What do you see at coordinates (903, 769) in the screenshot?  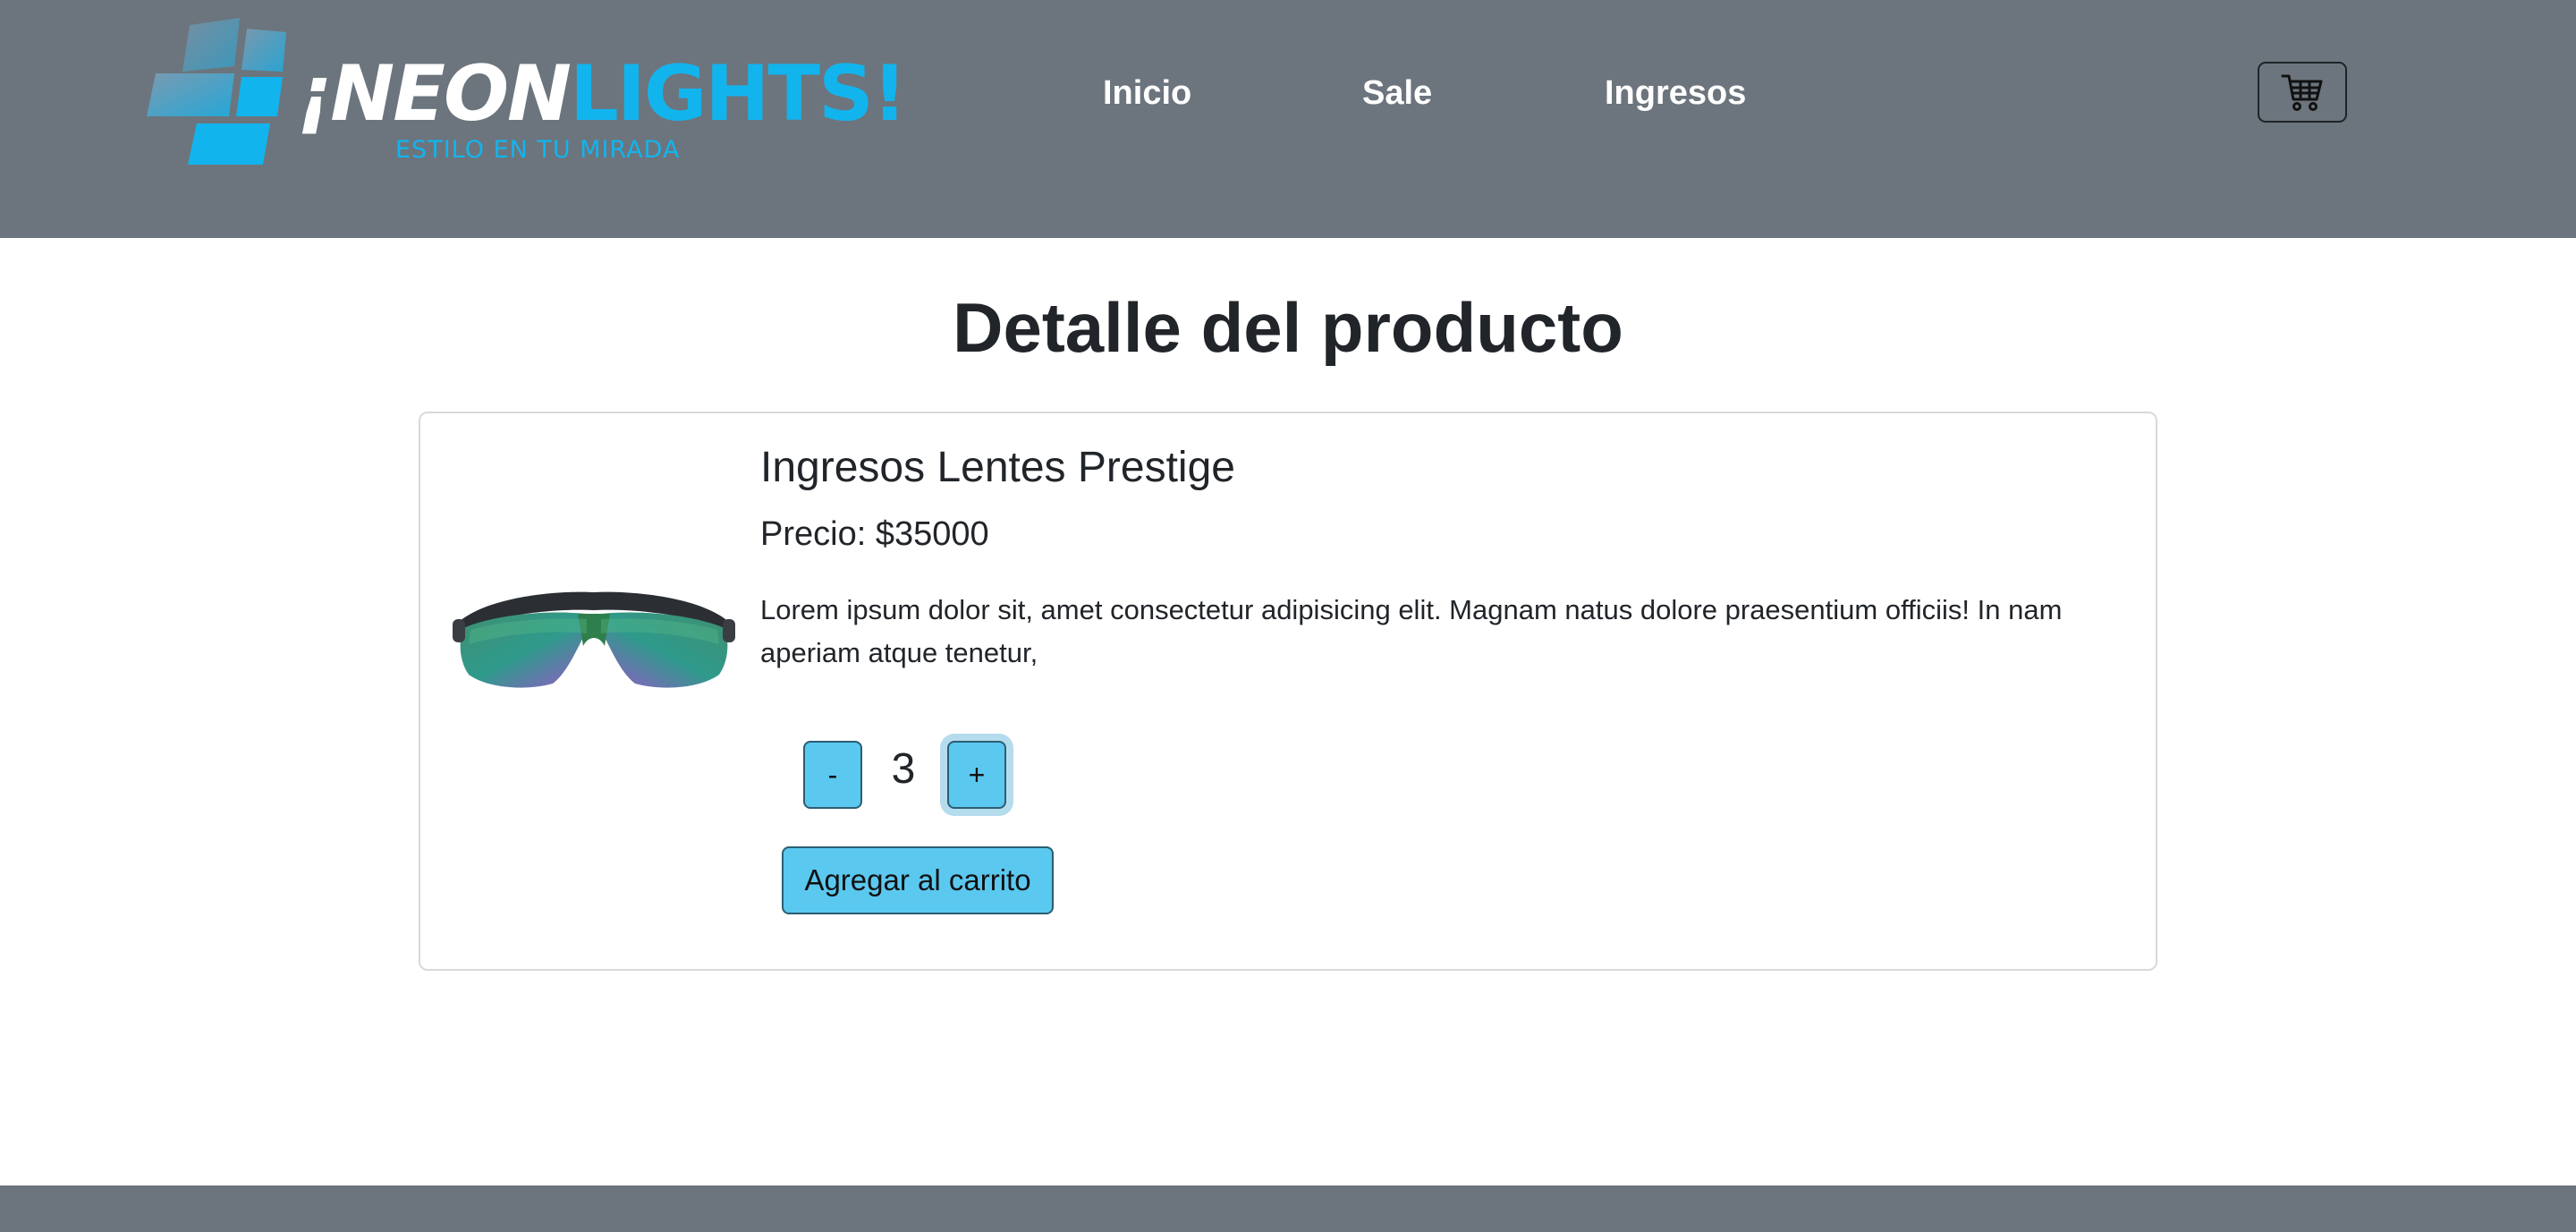 I see `quantity-value: 3` at bounding box center [903, 769].